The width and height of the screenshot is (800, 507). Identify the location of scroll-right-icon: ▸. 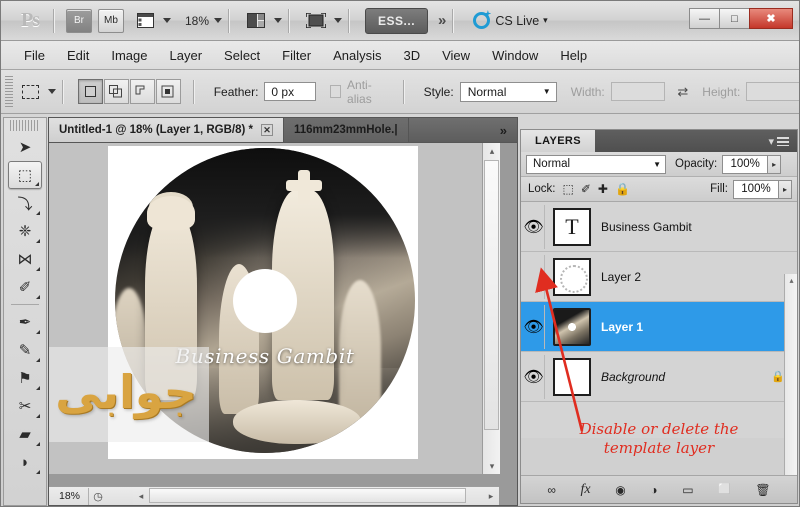
(491, 496).